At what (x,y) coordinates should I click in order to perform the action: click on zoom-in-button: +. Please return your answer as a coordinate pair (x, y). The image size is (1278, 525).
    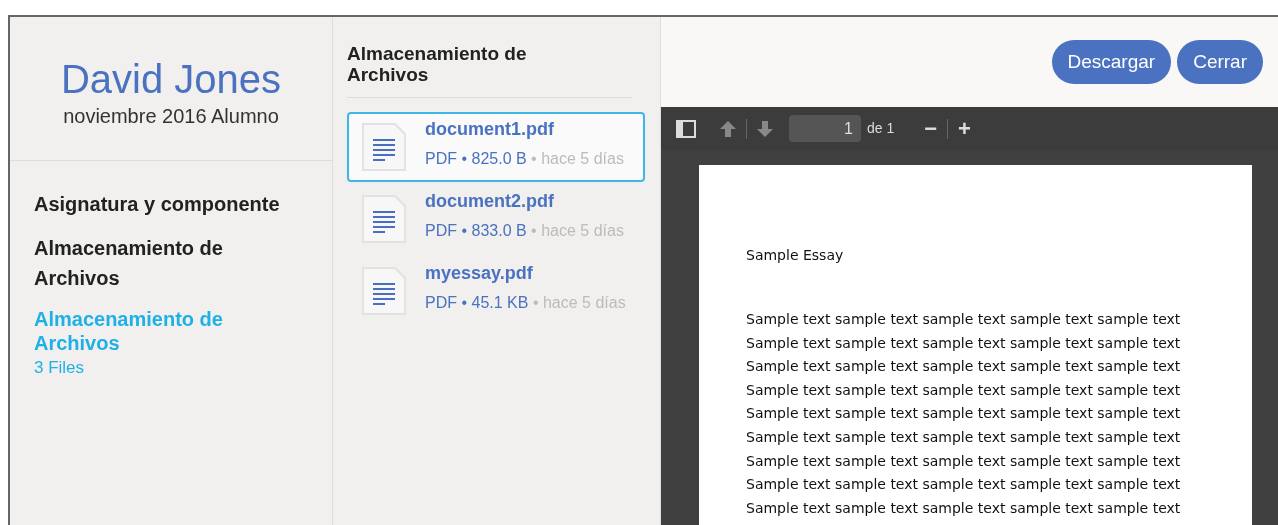
    Looking at the image, I should click on (964, 128).